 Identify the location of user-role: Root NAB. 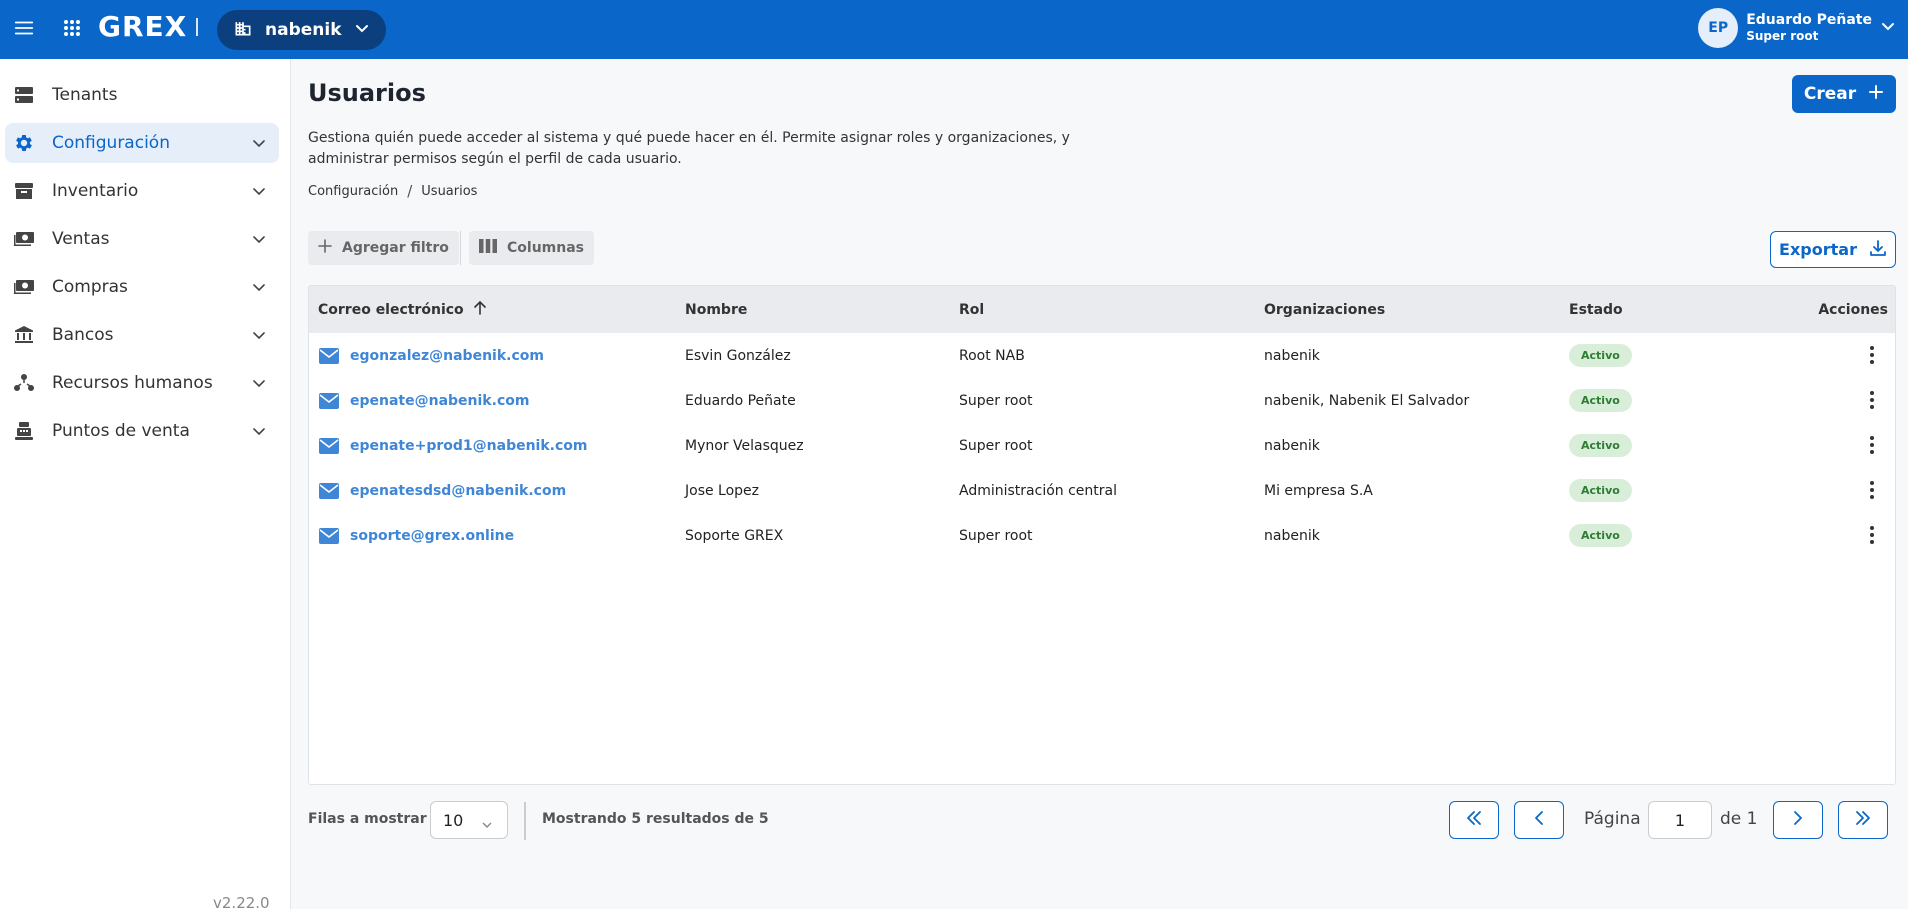
(992, 355).